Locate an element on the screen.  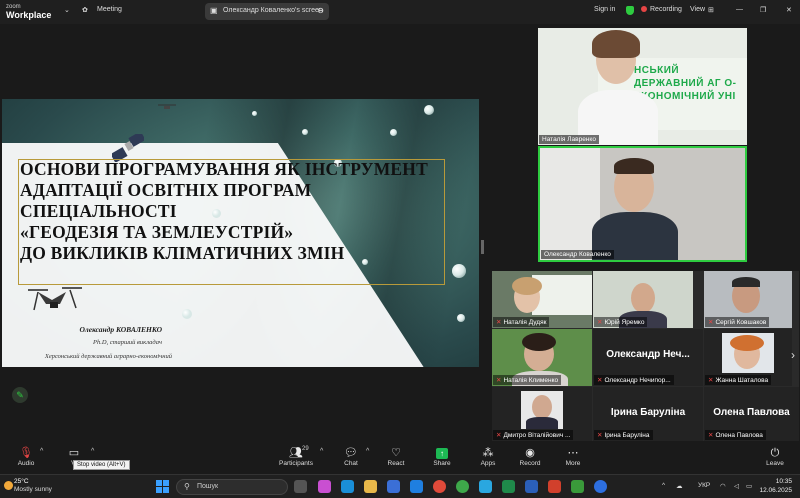
gallery-tile: ✕ Сергій Ковшаков is located at coordinates (748, 299).